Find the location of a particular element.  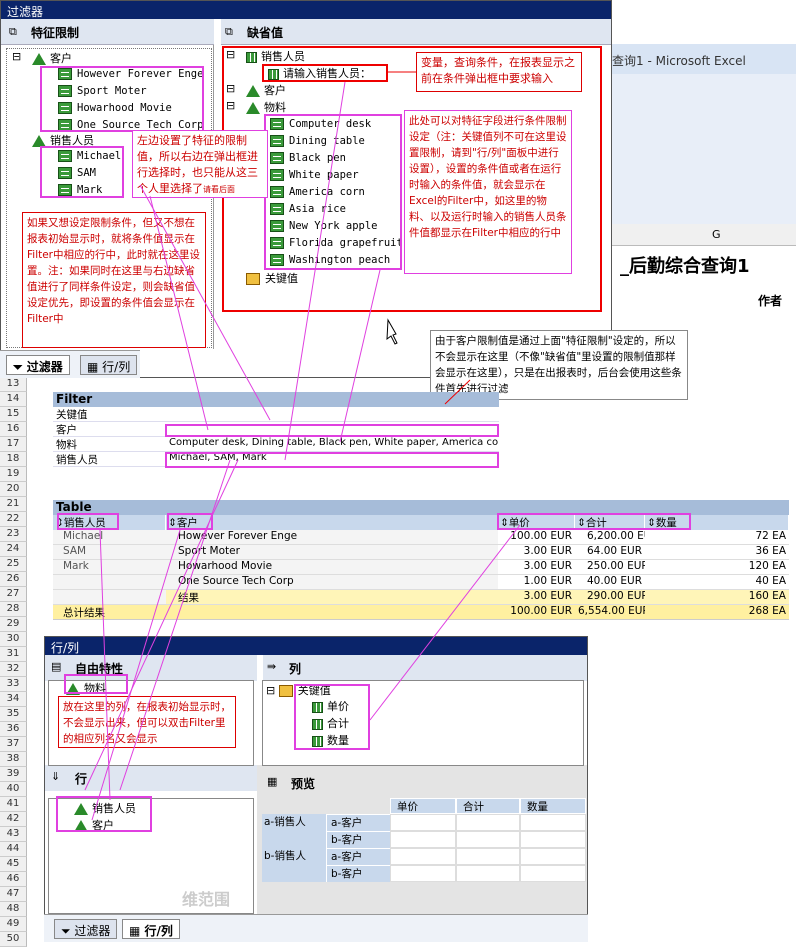

header-sales-box is located at coordinates (88, 521).